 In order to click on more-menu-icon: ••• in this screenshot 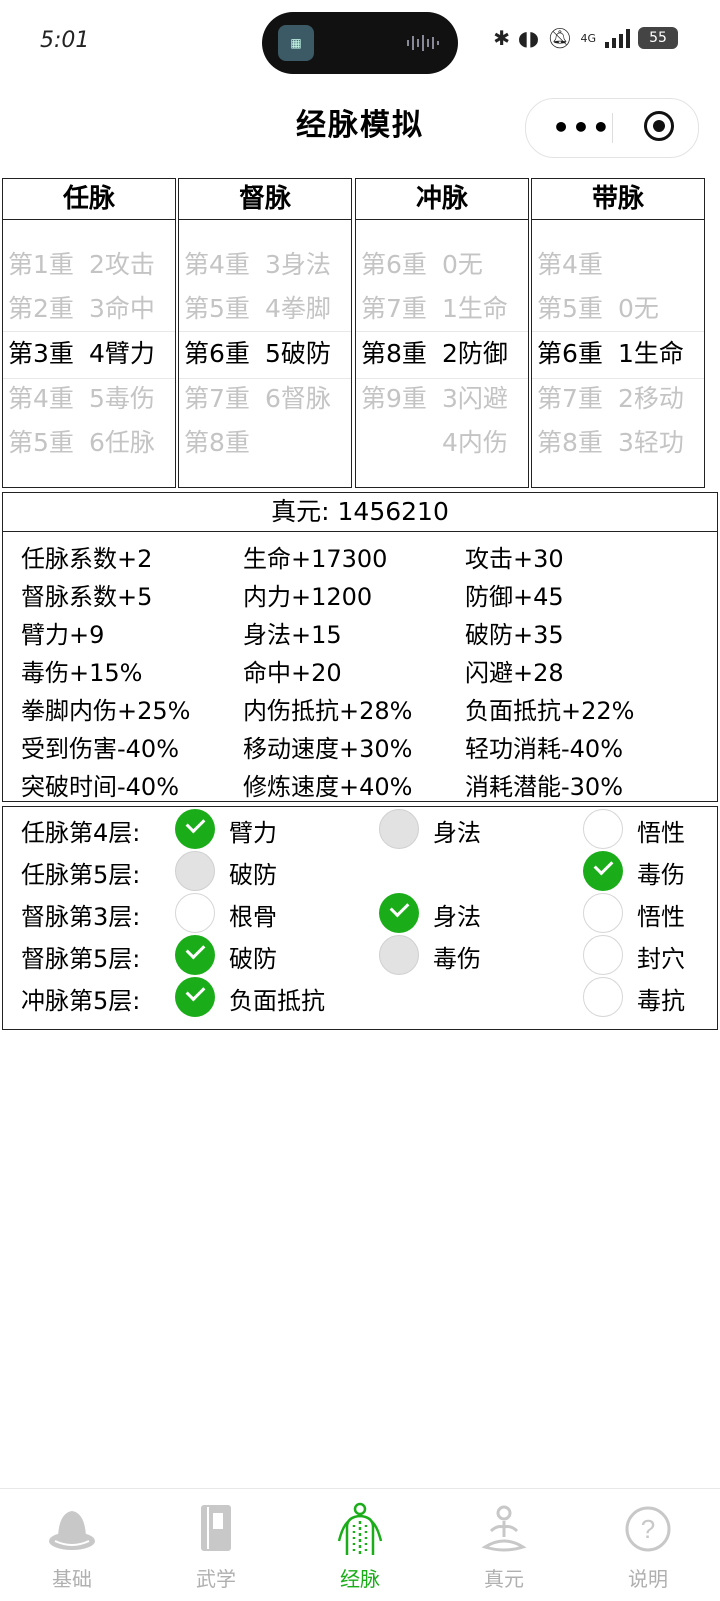, I will do `click(582, 127)`.